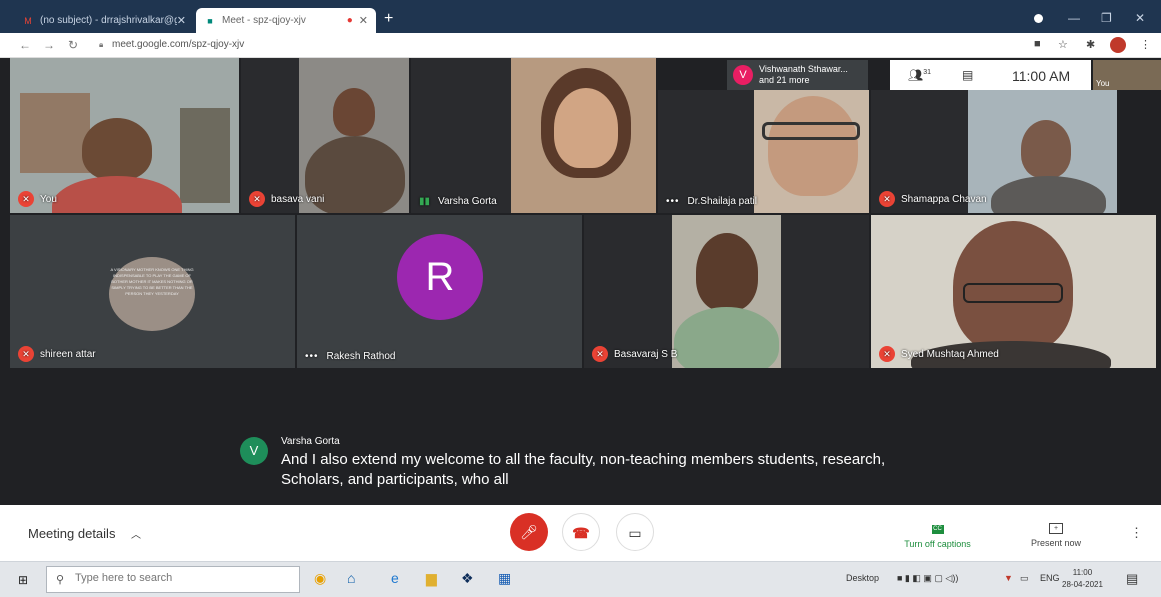  What do you see at coordinates (351, 578) in the screenshot?
I see `store-app-icon: ⌂` at bounding box center [351, 578].